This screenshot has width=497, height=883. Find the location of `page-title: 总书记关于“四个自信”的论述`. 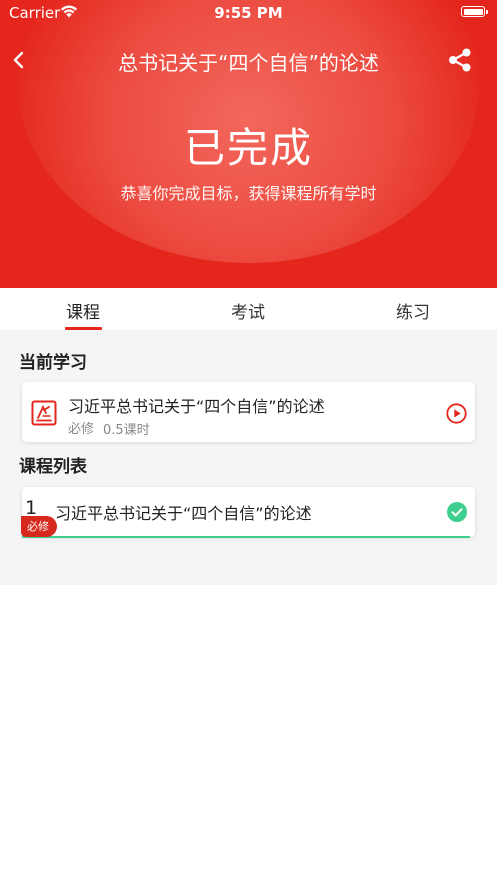

page-title: 总书记关于“四个自信”的论述 is located at coordinates (248, 63).